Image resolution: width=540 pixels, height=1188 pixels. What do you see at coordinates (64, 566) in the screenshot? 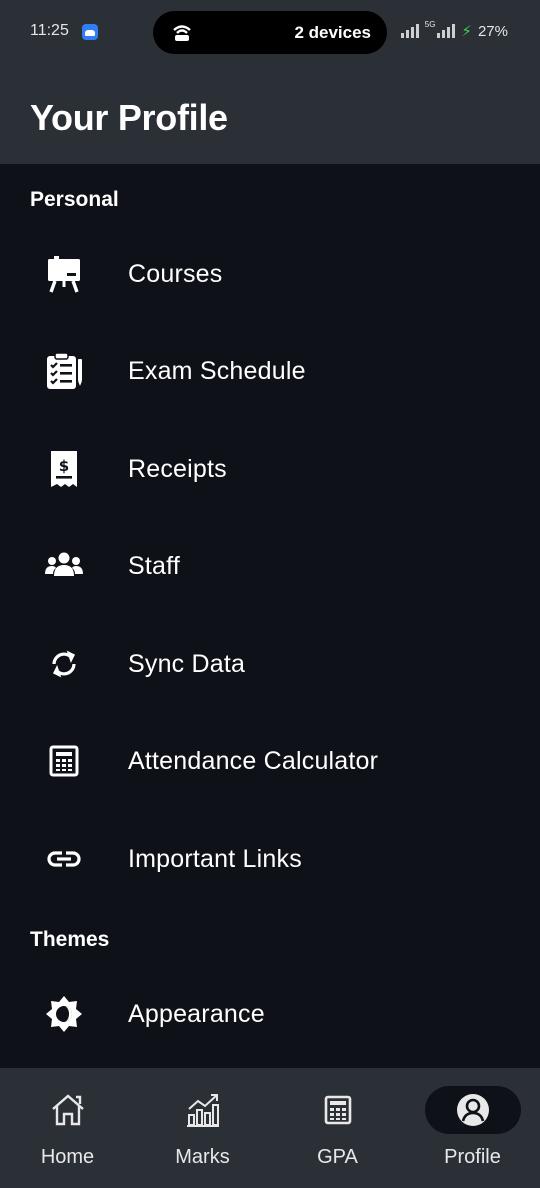
I see `people-group-icon` at bounding box center [64, 566].